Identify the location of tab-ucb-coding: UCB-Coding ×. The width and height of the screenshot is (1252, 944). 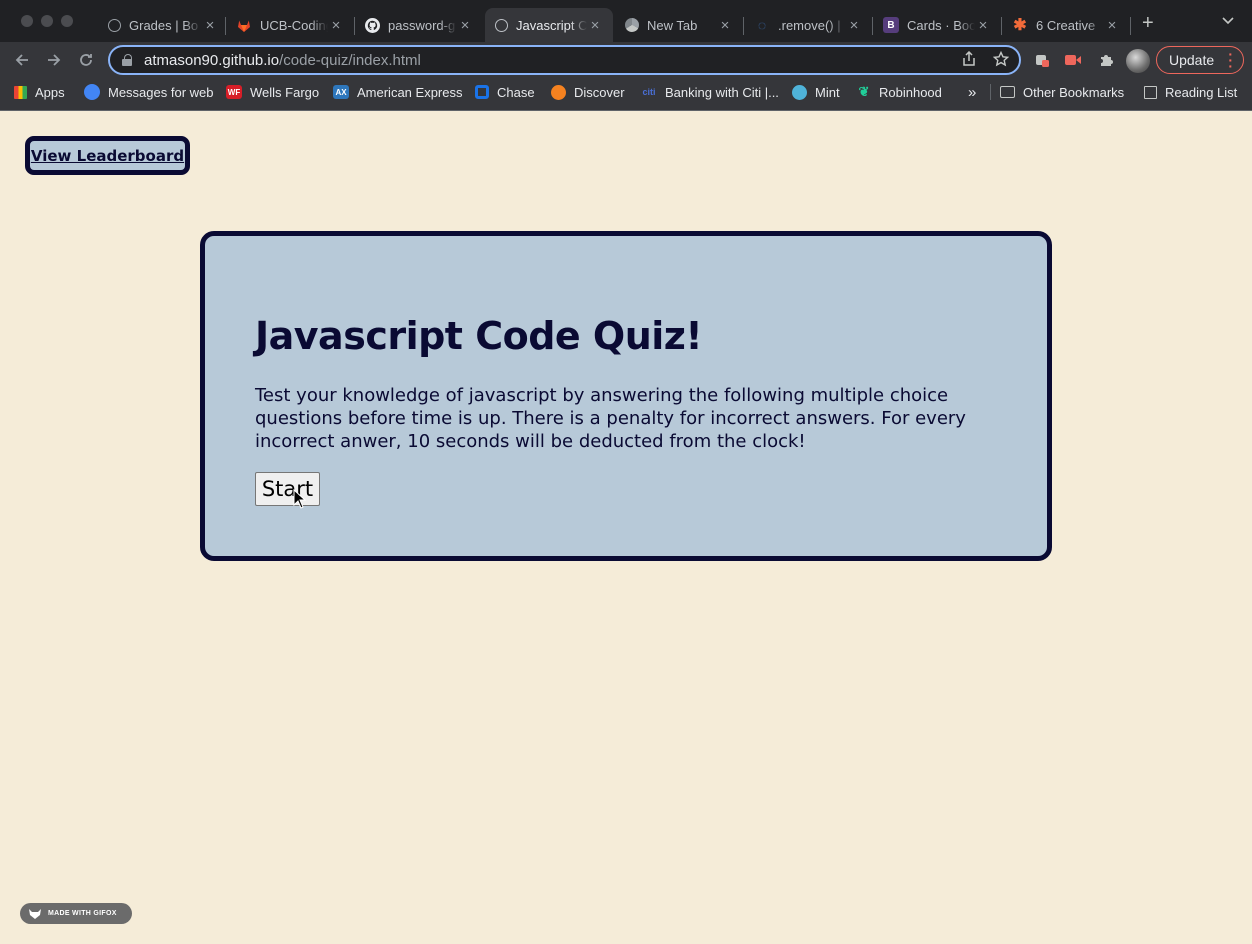
(290, 25).